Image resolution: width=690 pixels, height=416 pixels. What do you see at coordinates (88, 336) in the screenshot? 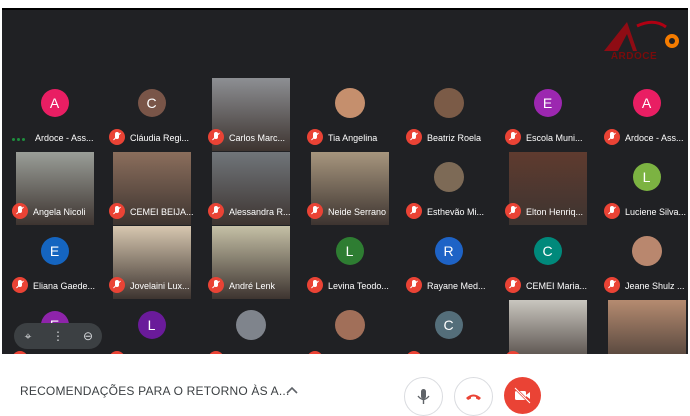
I see `remove-circle-icon: ⊖` at bounding box center [88, 336].